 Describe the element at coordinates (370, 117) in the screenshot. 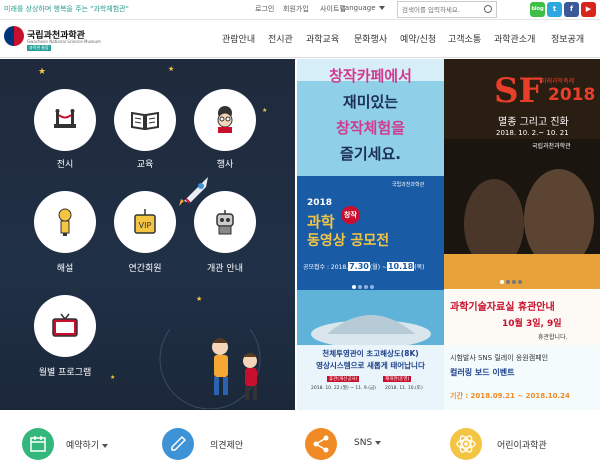

I see `creative-cafe-banner: 창작카페에서 재미있는 창작체험을 즐기세요.` at that location.